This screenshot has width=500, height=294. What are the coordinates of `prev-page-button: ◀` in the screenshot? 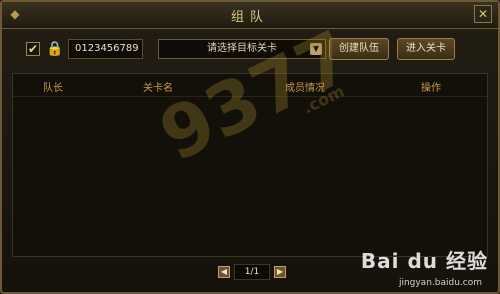 It's located at (224, 272).